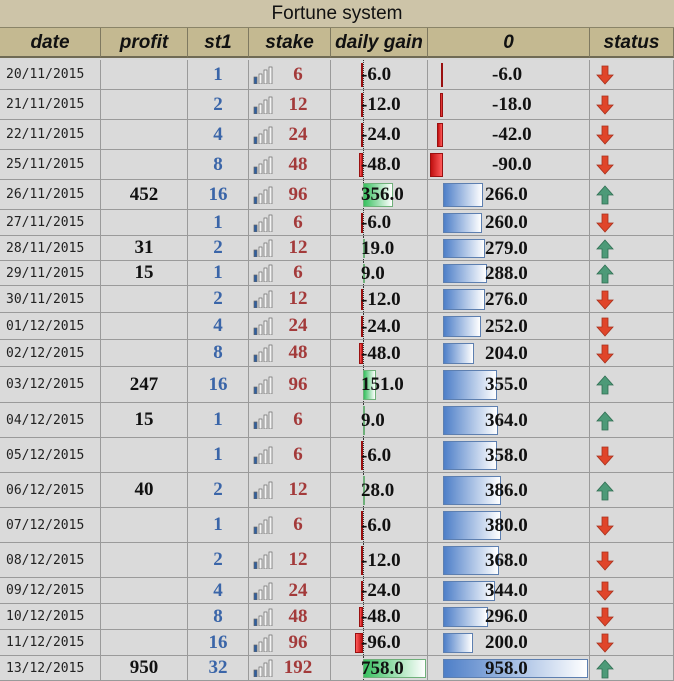 The width and height of the screenshot is (674, 681). Describe the element at coordinates (144, 248) in the screenshot. I see `cell-profit: 31` at that location.